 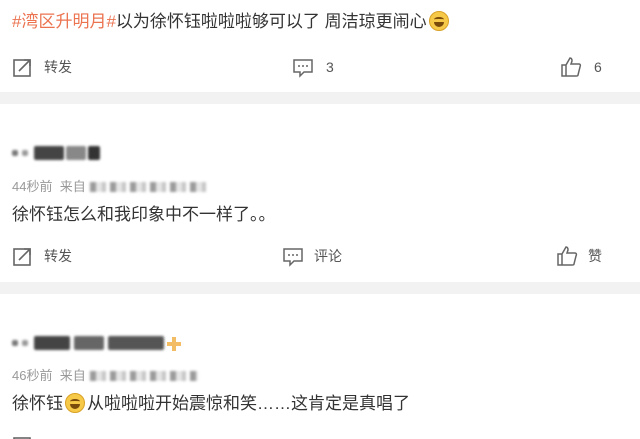 What do you see at coordinates (598, 67) in the screenshot?
I see `like-count: 6` at bounding box center [598, 67].